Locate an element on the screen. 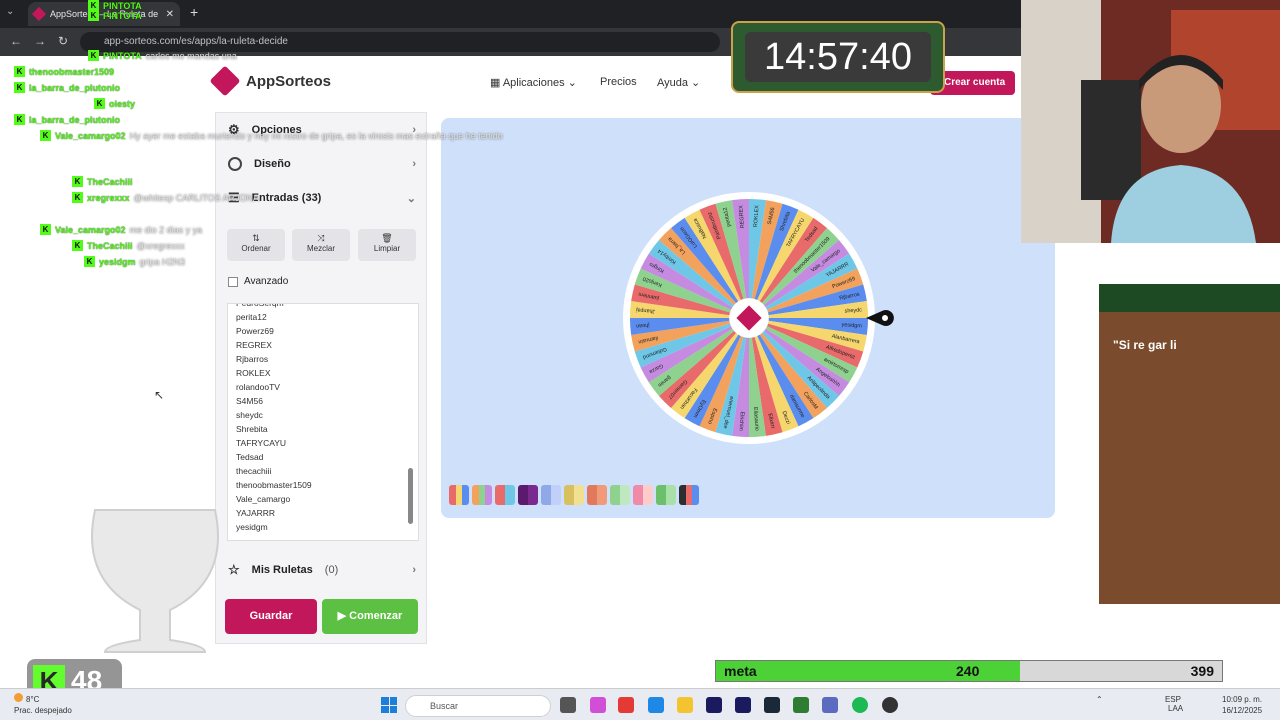 This screenshot has width=1280, height=720. windows-start-icon is located at coordinates (389, 705).